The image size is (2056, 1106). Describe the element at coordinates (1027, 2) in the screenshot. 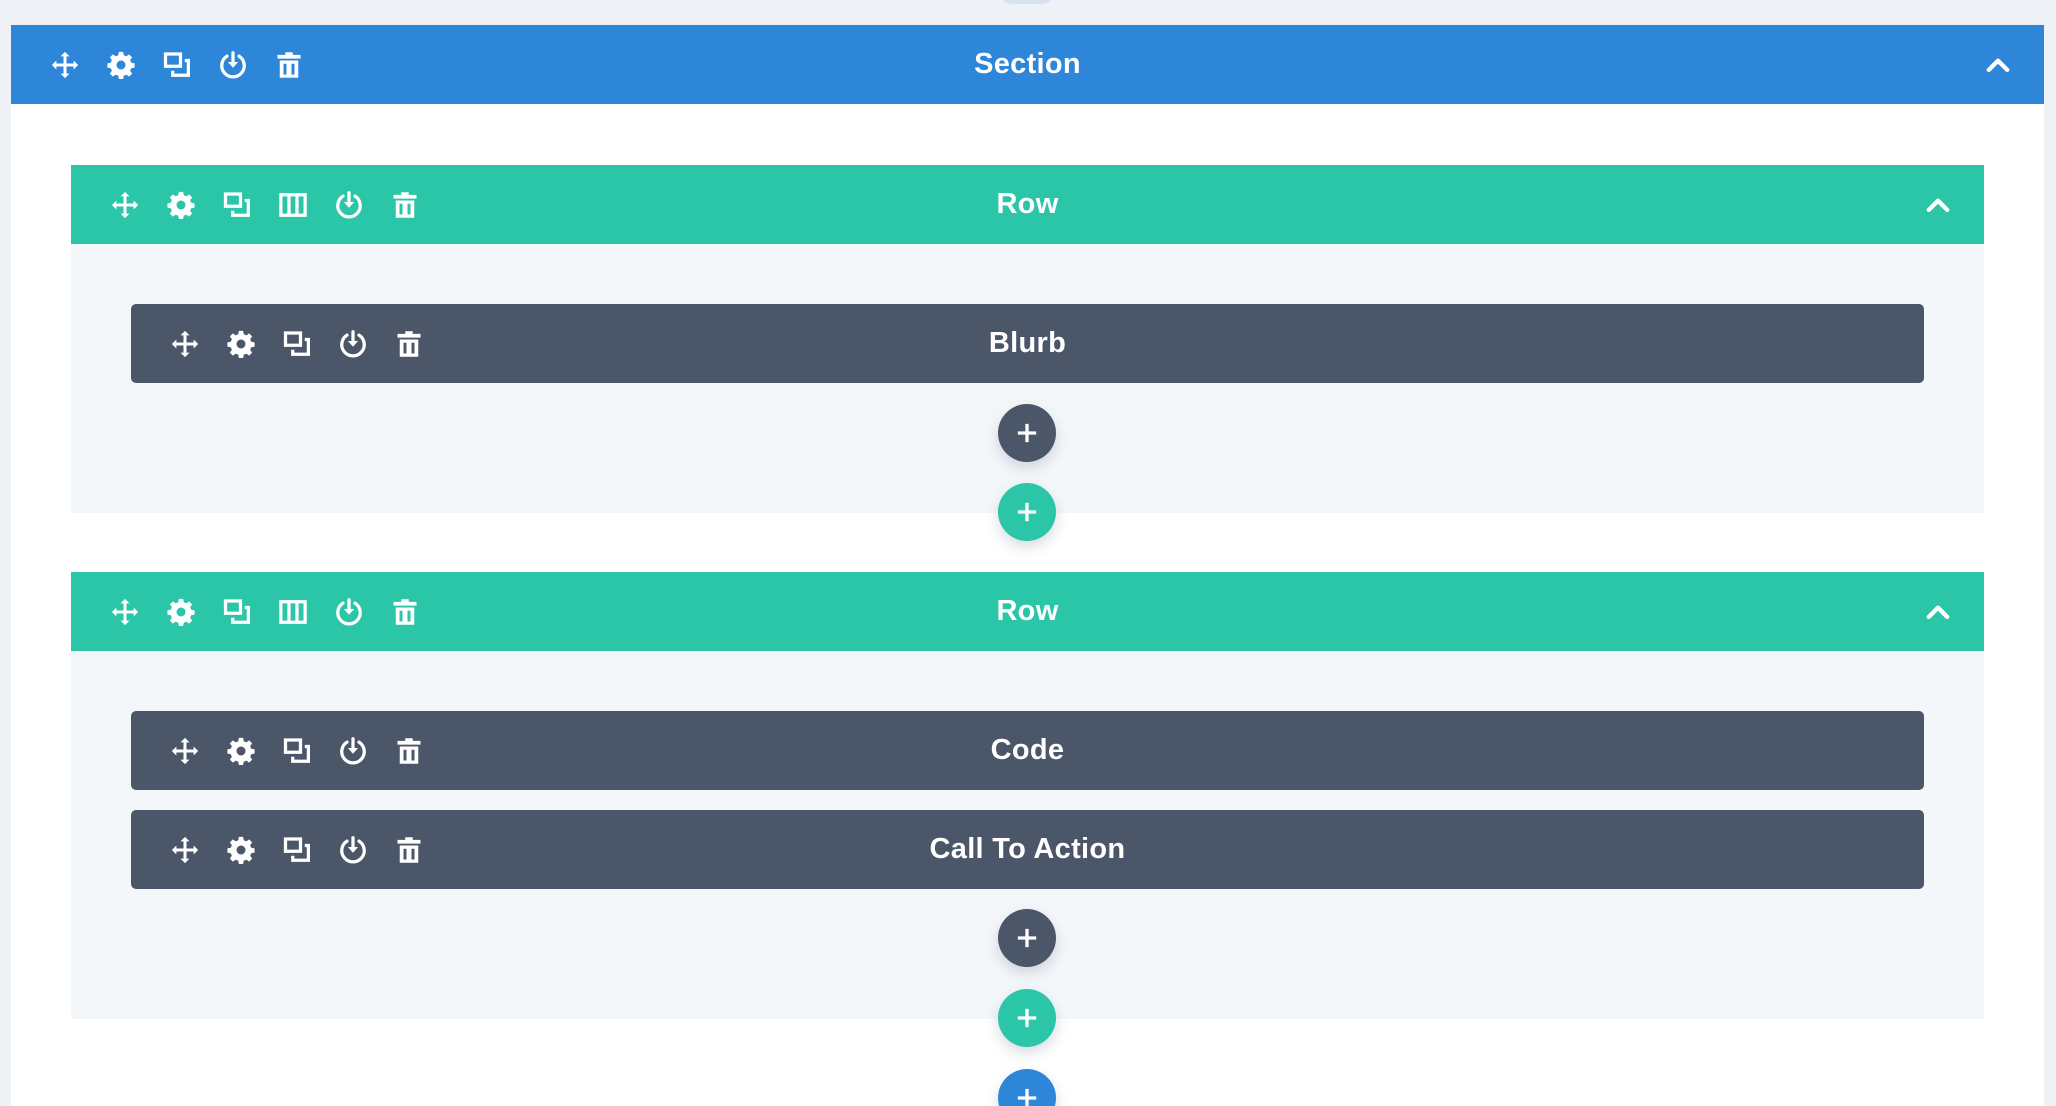

I see `add-section-button-top` at that location.